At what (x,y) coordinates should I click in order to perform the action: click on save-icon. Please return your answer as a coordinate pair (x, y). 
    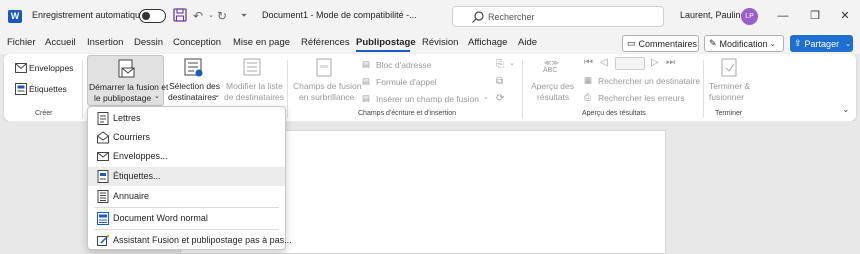
    Looking at the image, I should click on (180, 16).